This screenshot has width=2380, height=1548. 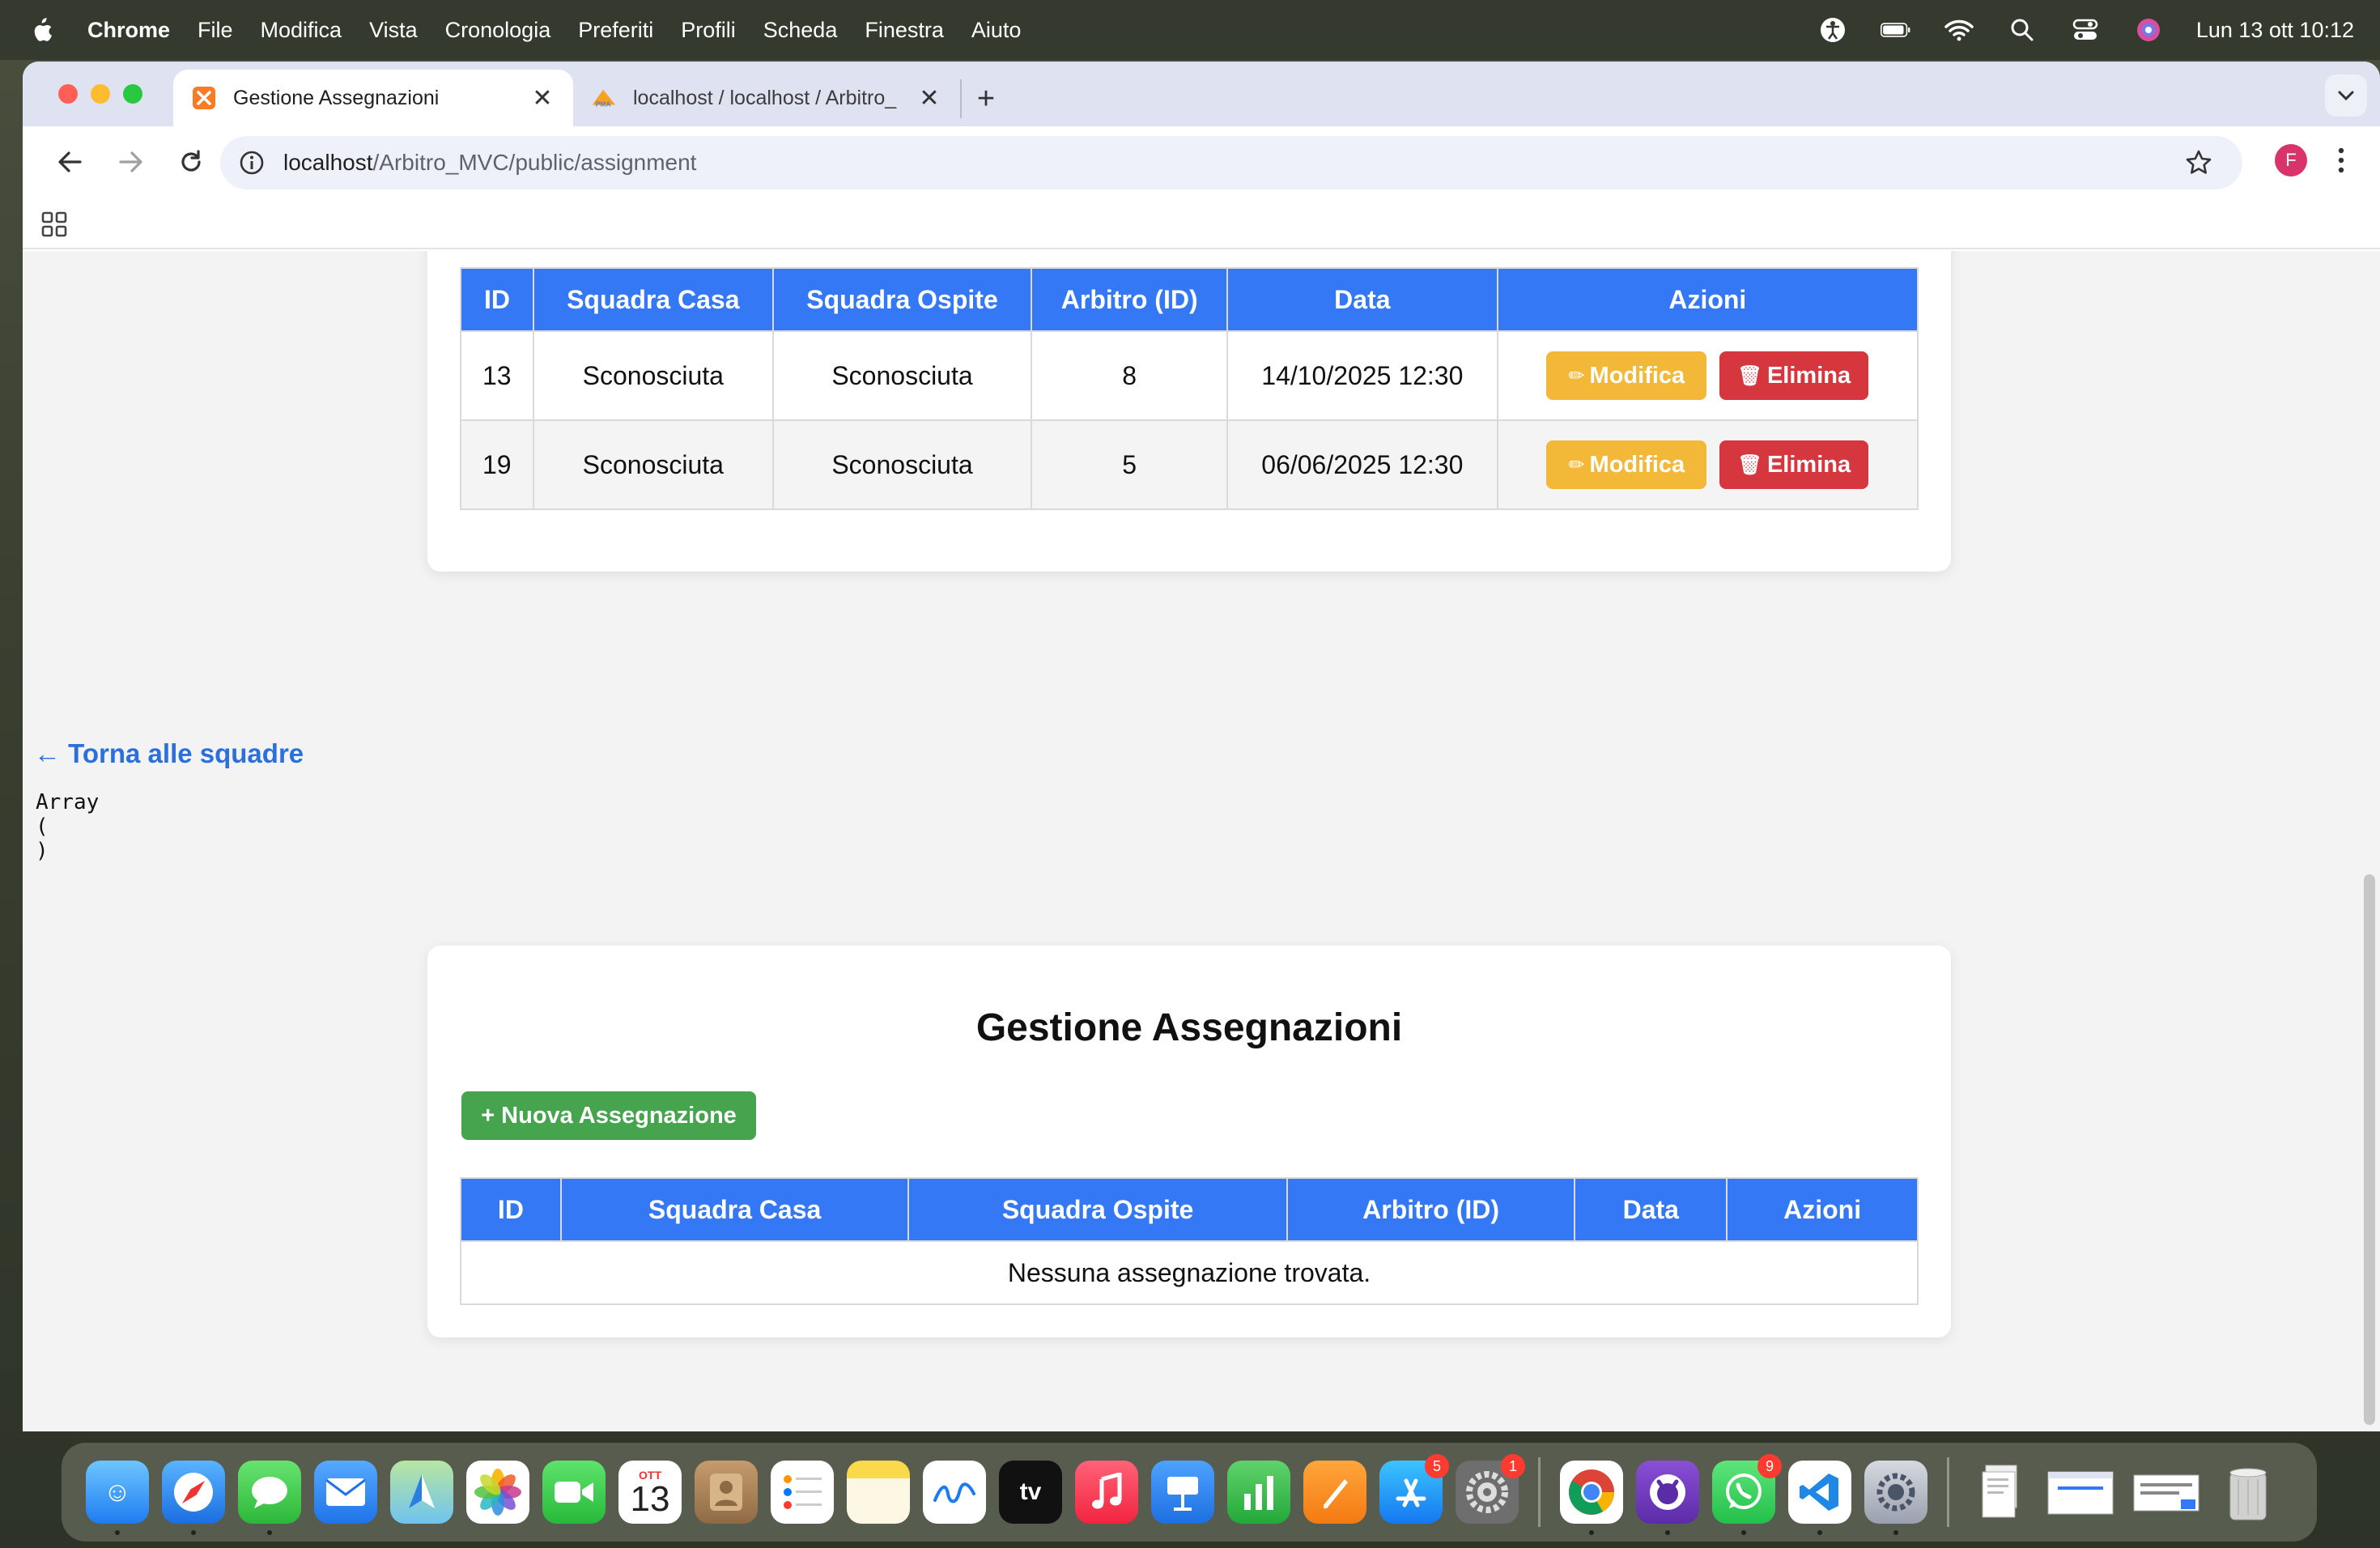 I want to click on finder-icon: ☺, so click(x=118, y=1498).